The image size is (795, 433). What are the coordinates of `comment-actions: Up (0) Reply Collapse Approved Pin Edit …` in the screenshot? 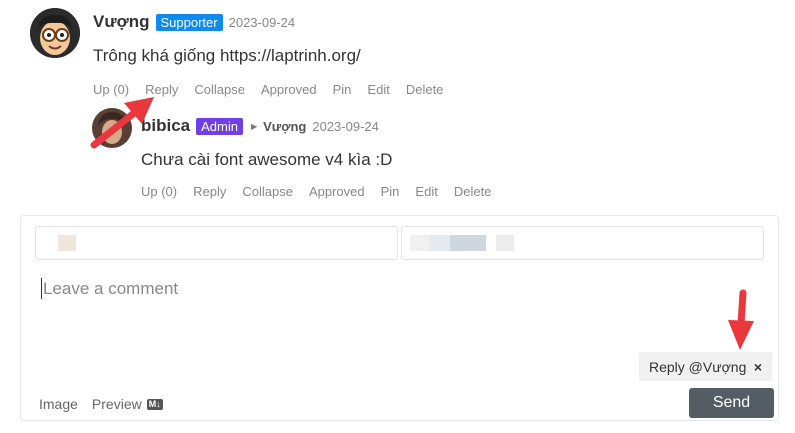 It's located at (268, 89).